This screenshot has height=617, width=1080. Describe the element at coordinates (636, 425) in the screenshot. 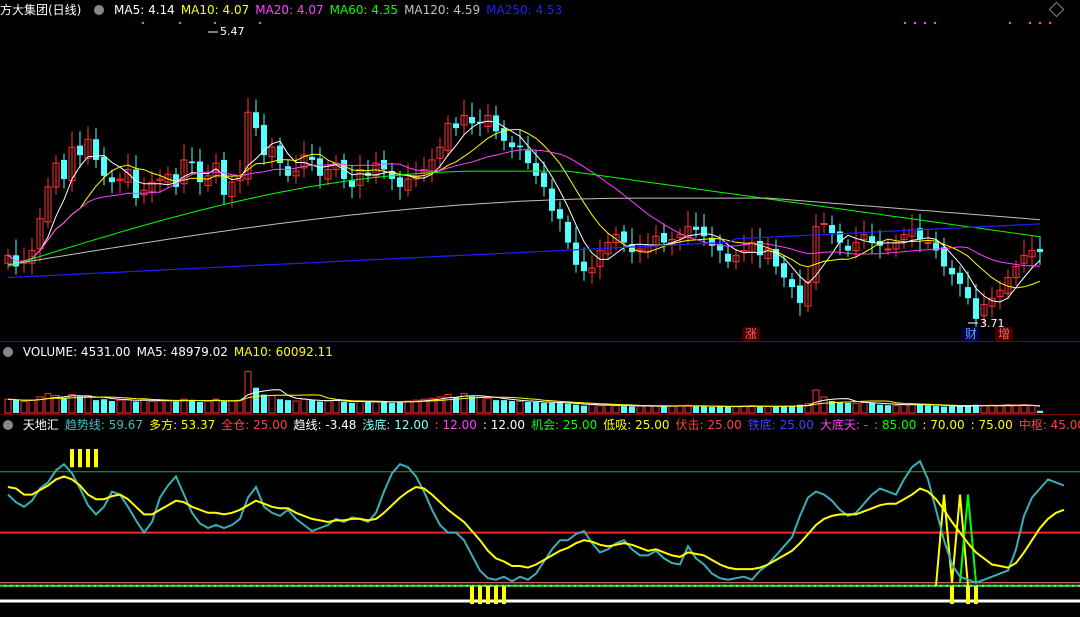

I see `indicator-label-9: 低吸: 25.00` at that location.